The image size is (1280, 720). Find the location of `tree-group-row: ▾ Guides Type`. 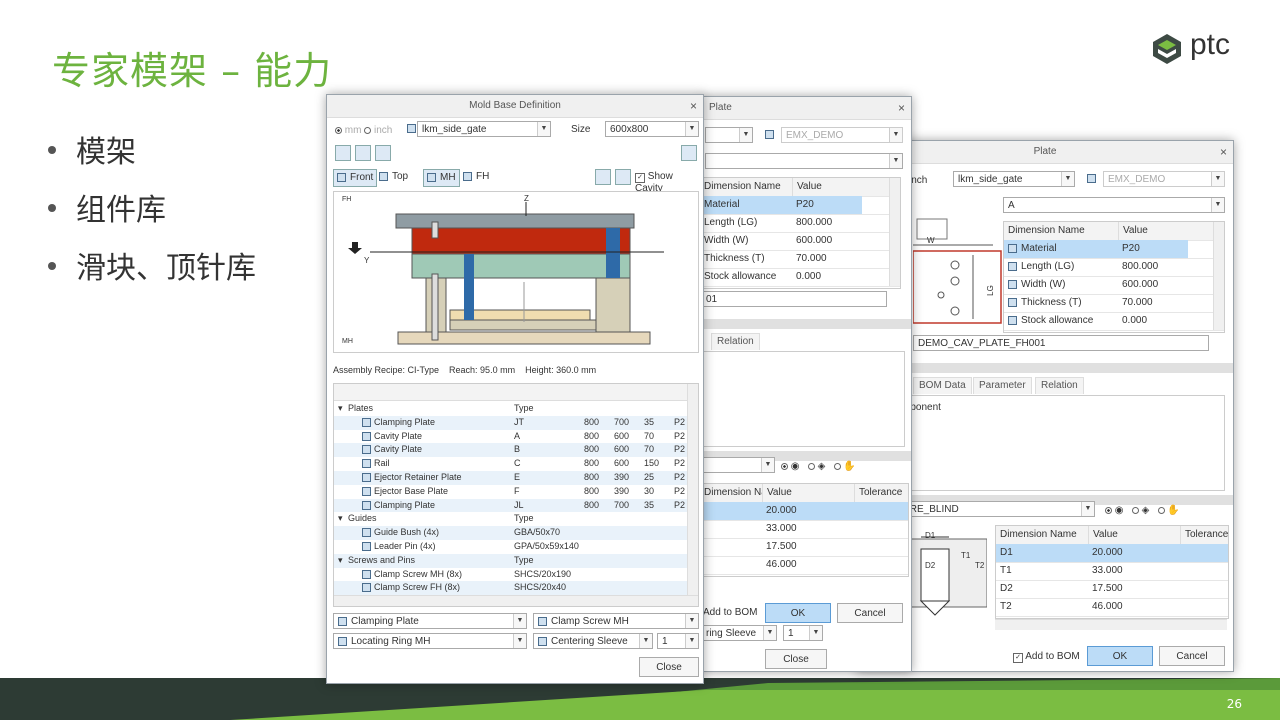

tree-group-row: ▾ Guides Type is located at coordinates (511, 519).